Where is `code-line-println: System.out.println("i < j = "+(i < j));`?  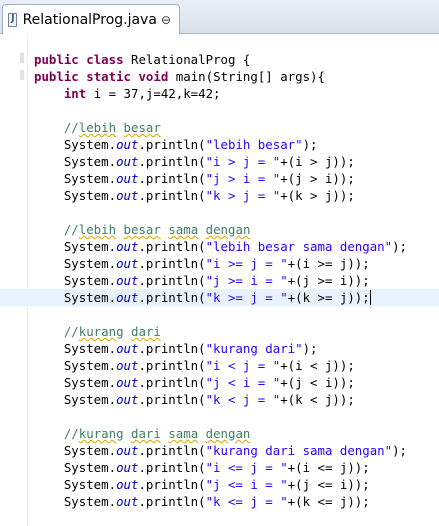 code-line-println: System.out.println("i < j = "+(i < j)); is located at coordinates (236, 365).